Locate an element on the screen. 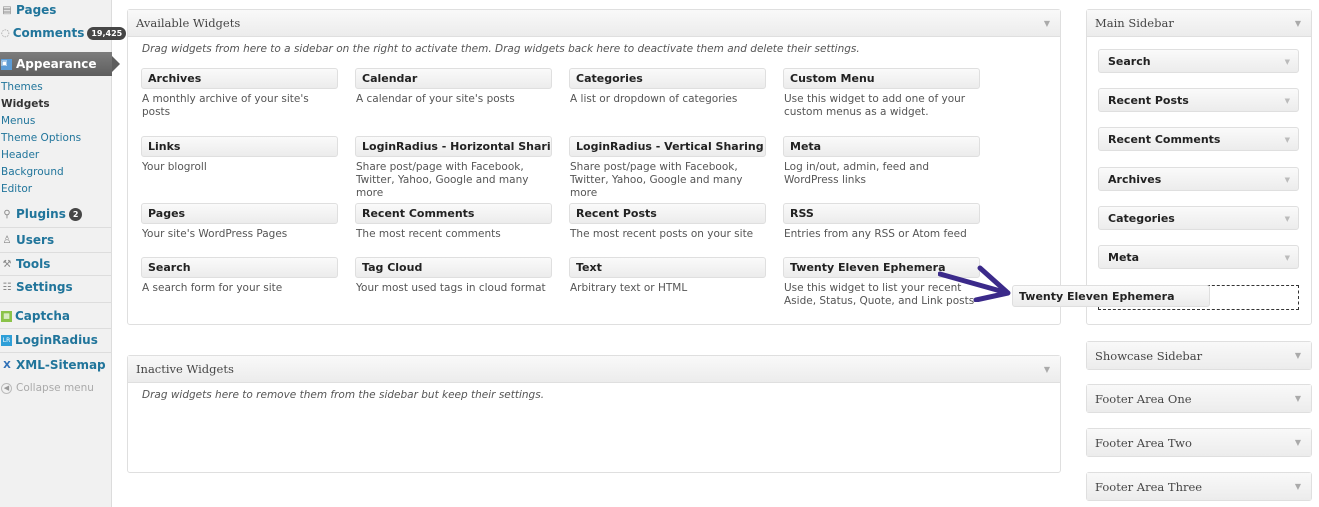 The height and width of the screenshot is (507, 1319). widget-title: Recent Posts is located at coordinates (667, 213).